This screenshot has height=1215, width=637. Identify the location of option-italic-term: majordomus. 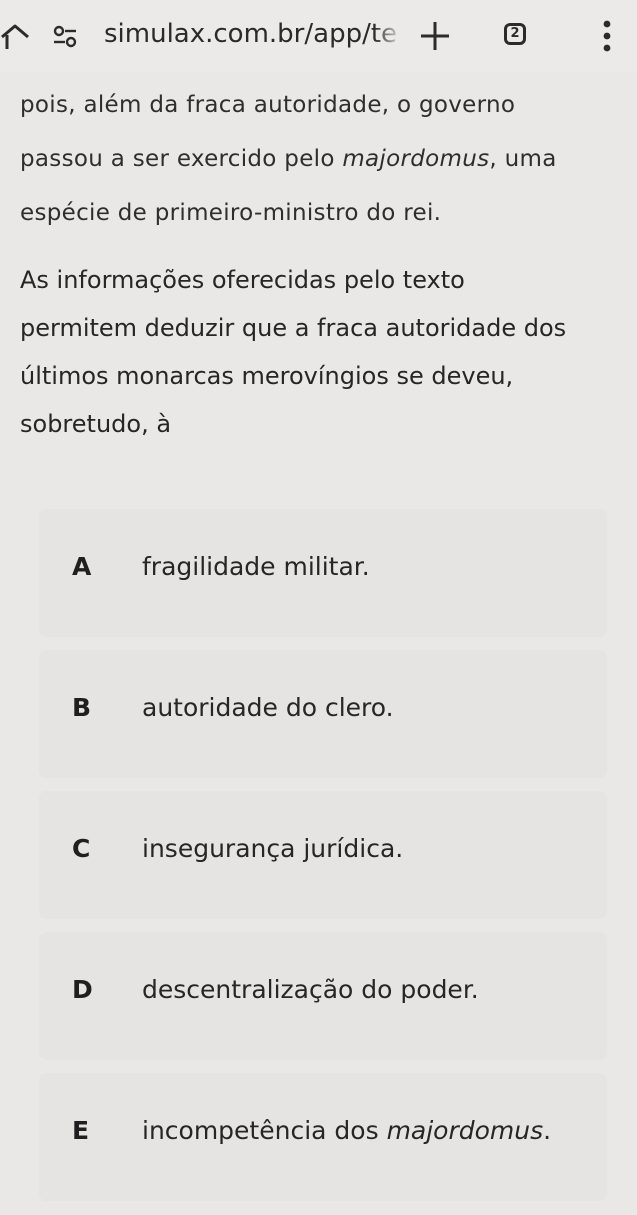
(465, 1130).